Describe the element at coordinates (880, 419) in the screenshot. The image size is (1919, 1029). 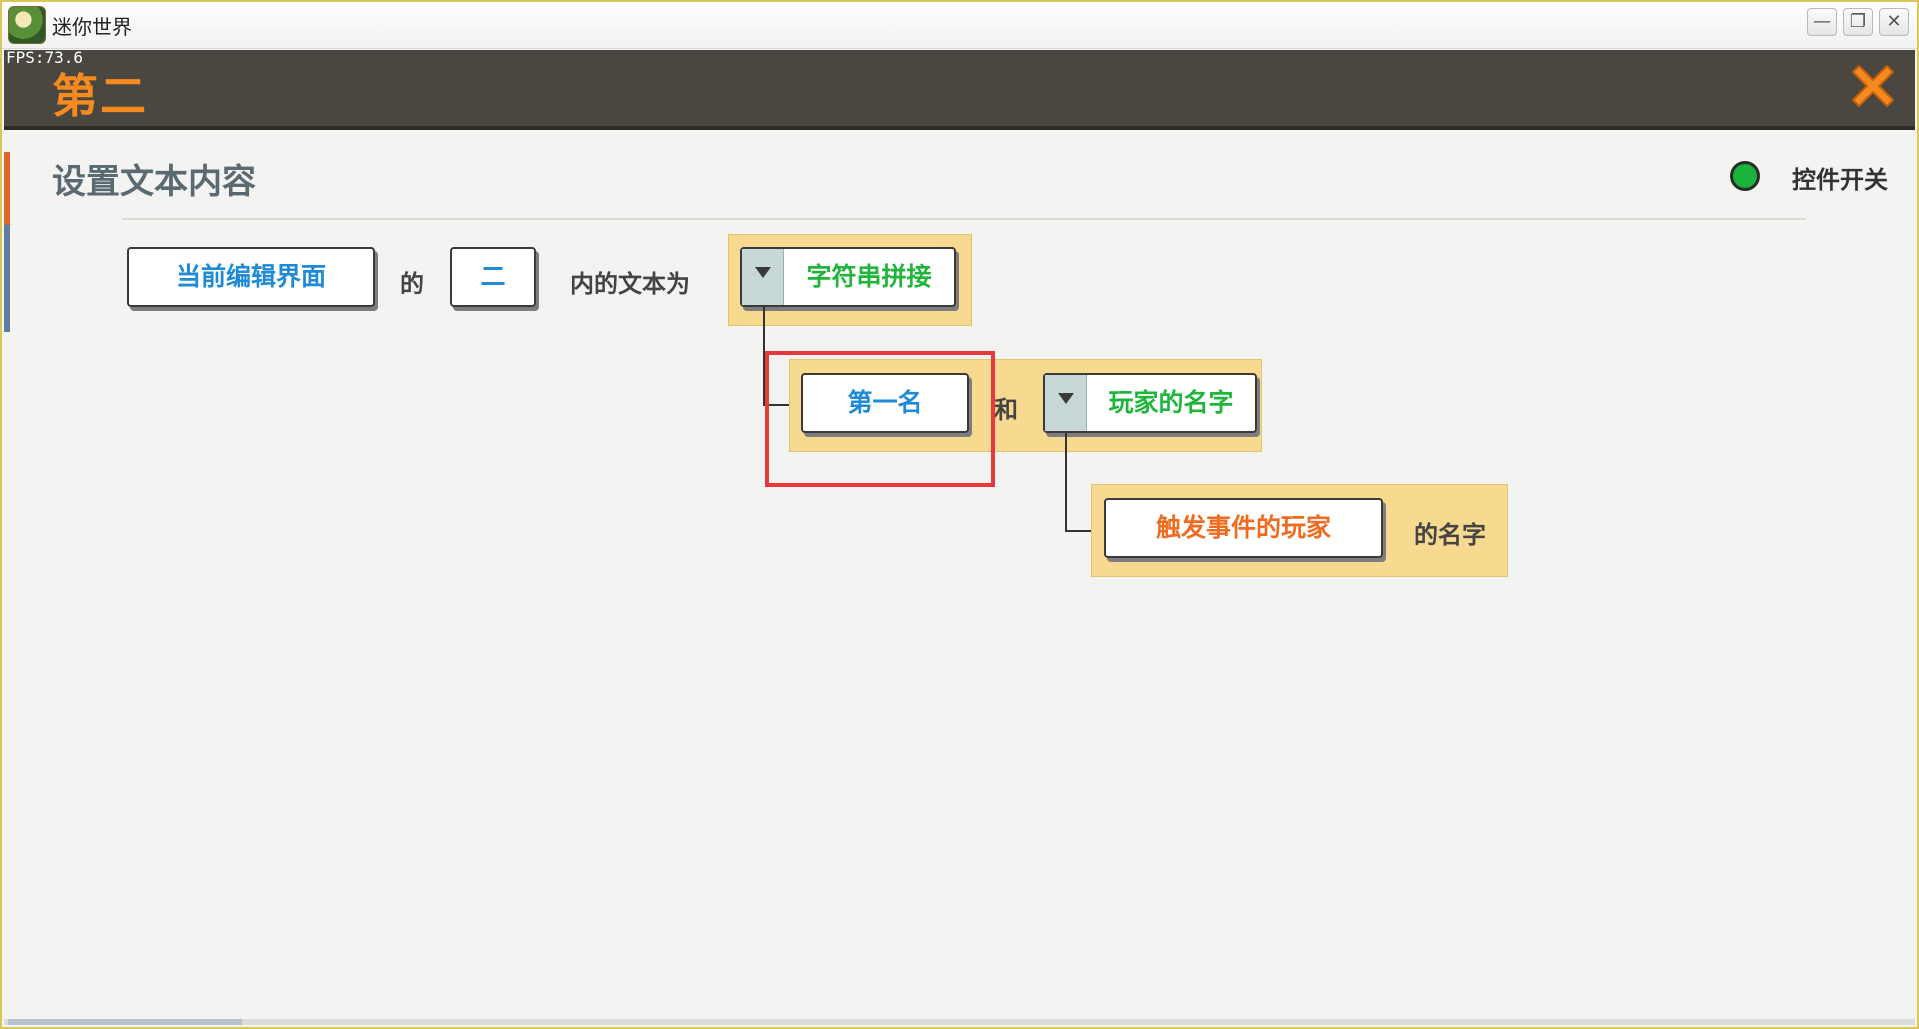
I see `selection-highlight` at that location.